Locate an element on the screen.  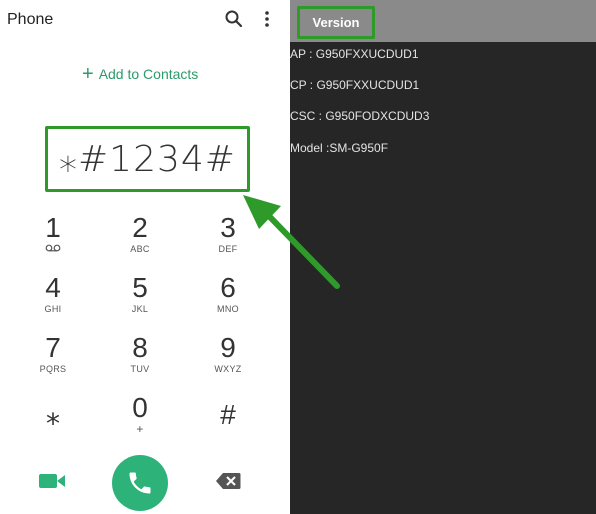
key-star: ⁎ is located at coordinates (53, 428).